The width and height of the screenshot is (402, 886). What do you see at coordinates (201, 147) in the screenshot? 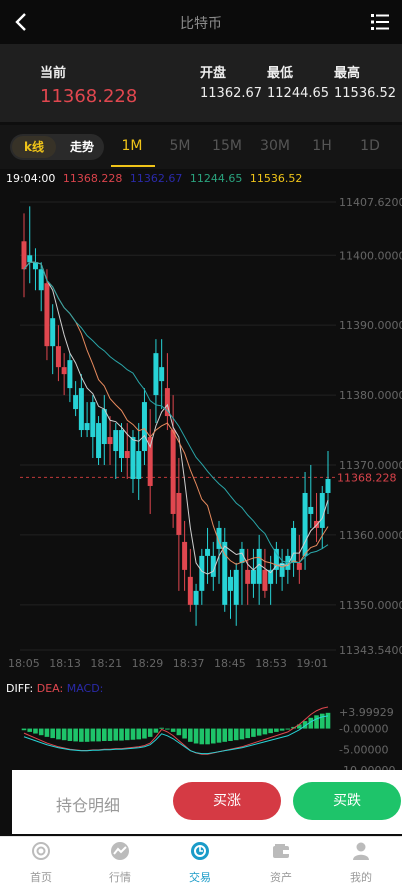
I see `chart-tabs: k线 走势 1M 5M 15M 30M 1H 1D` at bounding box center [201, 147].